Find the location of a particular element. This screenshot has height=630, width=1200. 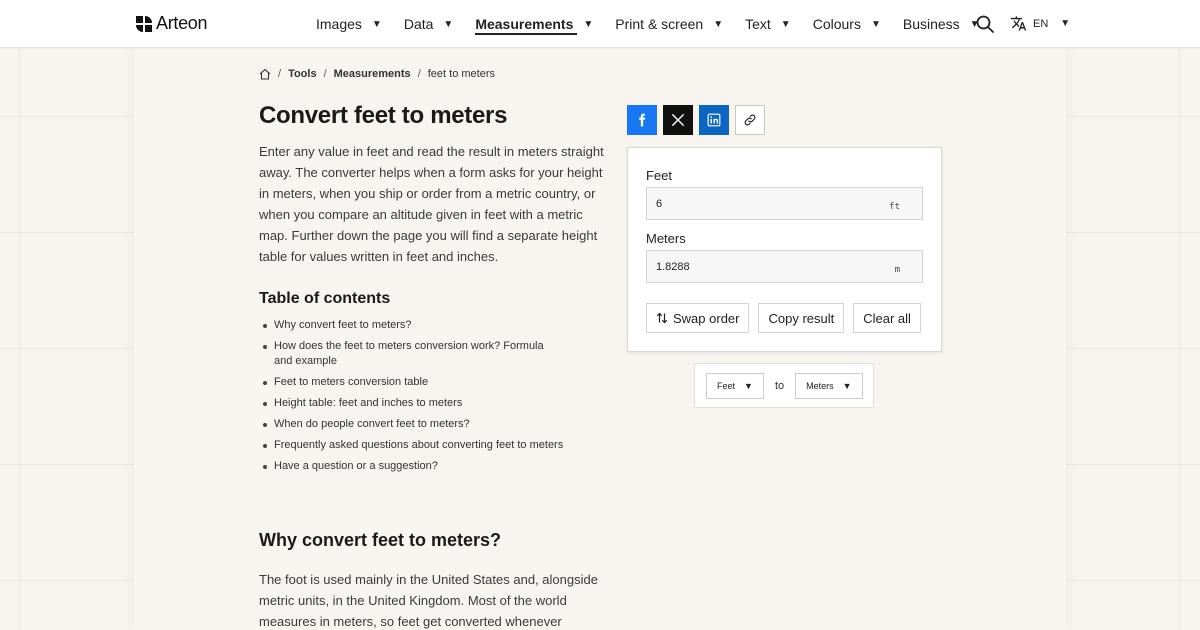

swap-icon is located at coordinates (662, 318).